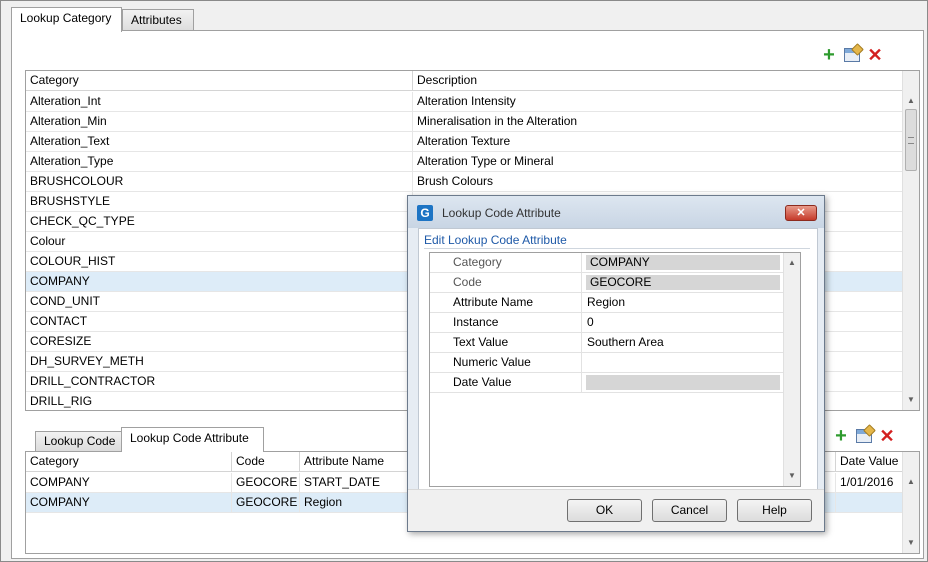 The height and width of the screenshot is (562, 928). I want to click on property-label: Attribute Name, so click(506, 303).